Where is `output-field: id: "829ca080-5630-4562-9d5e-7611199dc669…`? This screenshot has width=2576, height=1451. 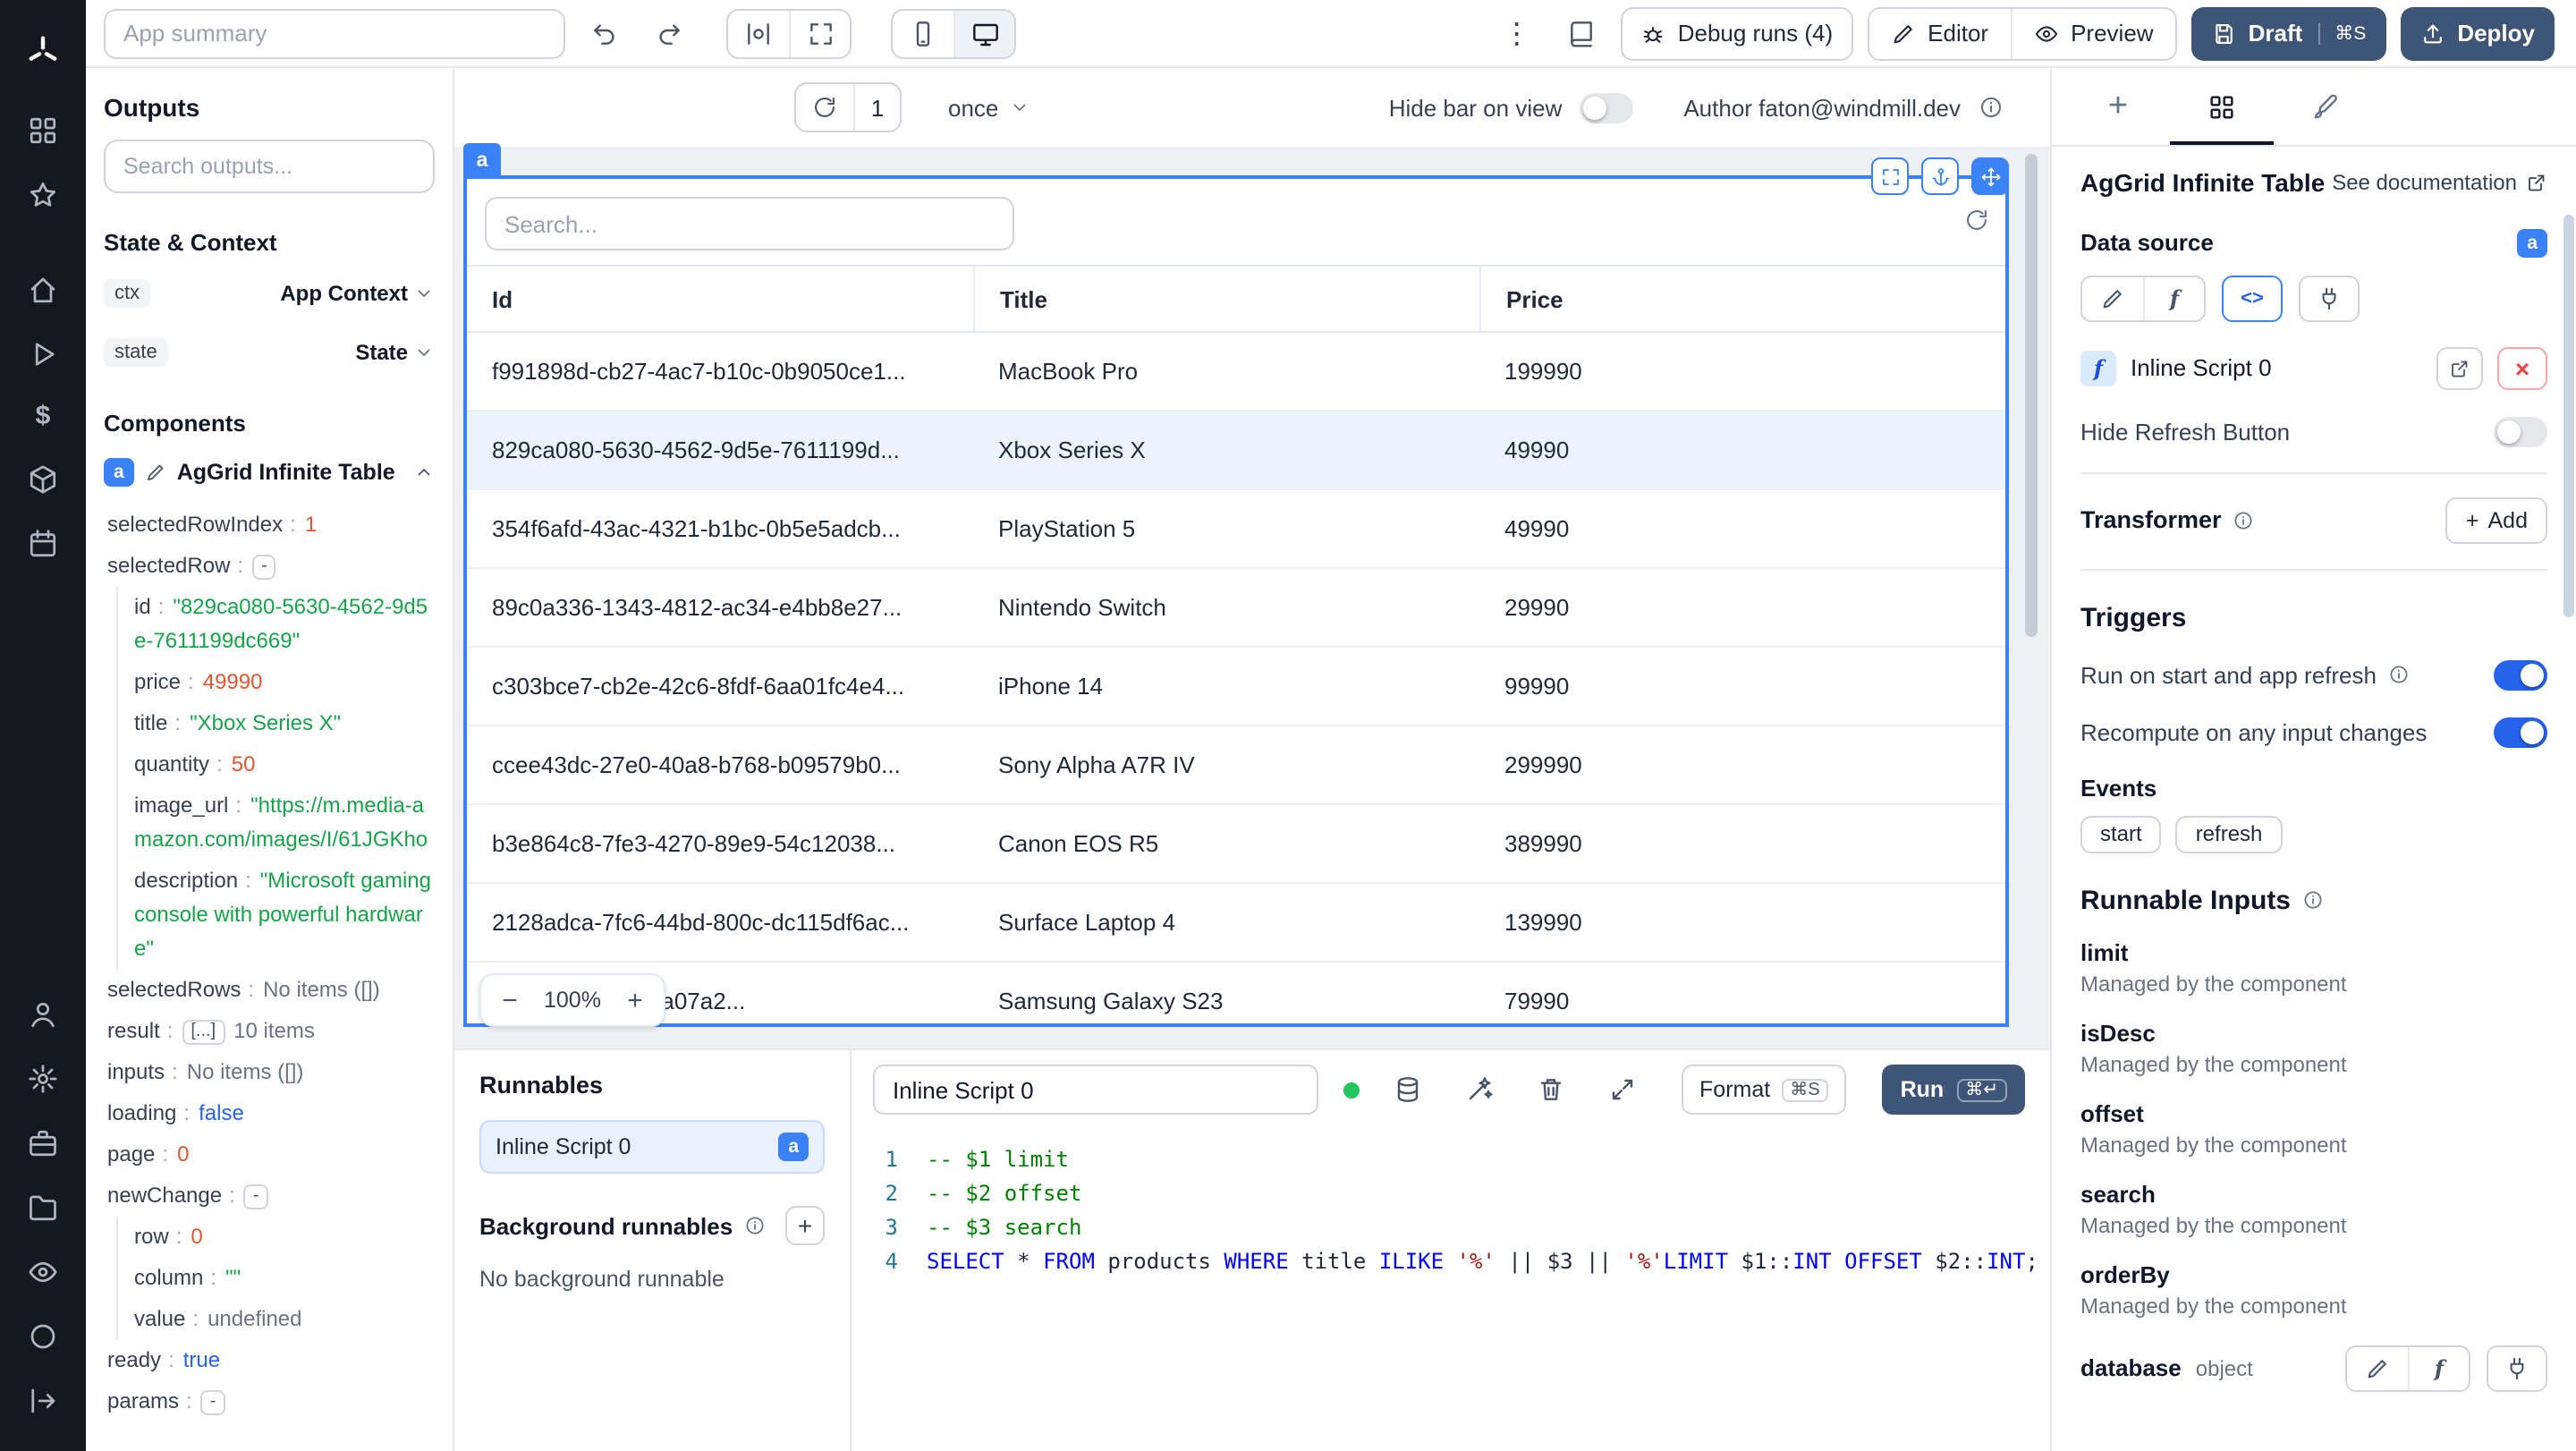 output-field: id: "829ca080-5630-4562-9d5e-7611199dc669… is located at coordinates (284, 624).